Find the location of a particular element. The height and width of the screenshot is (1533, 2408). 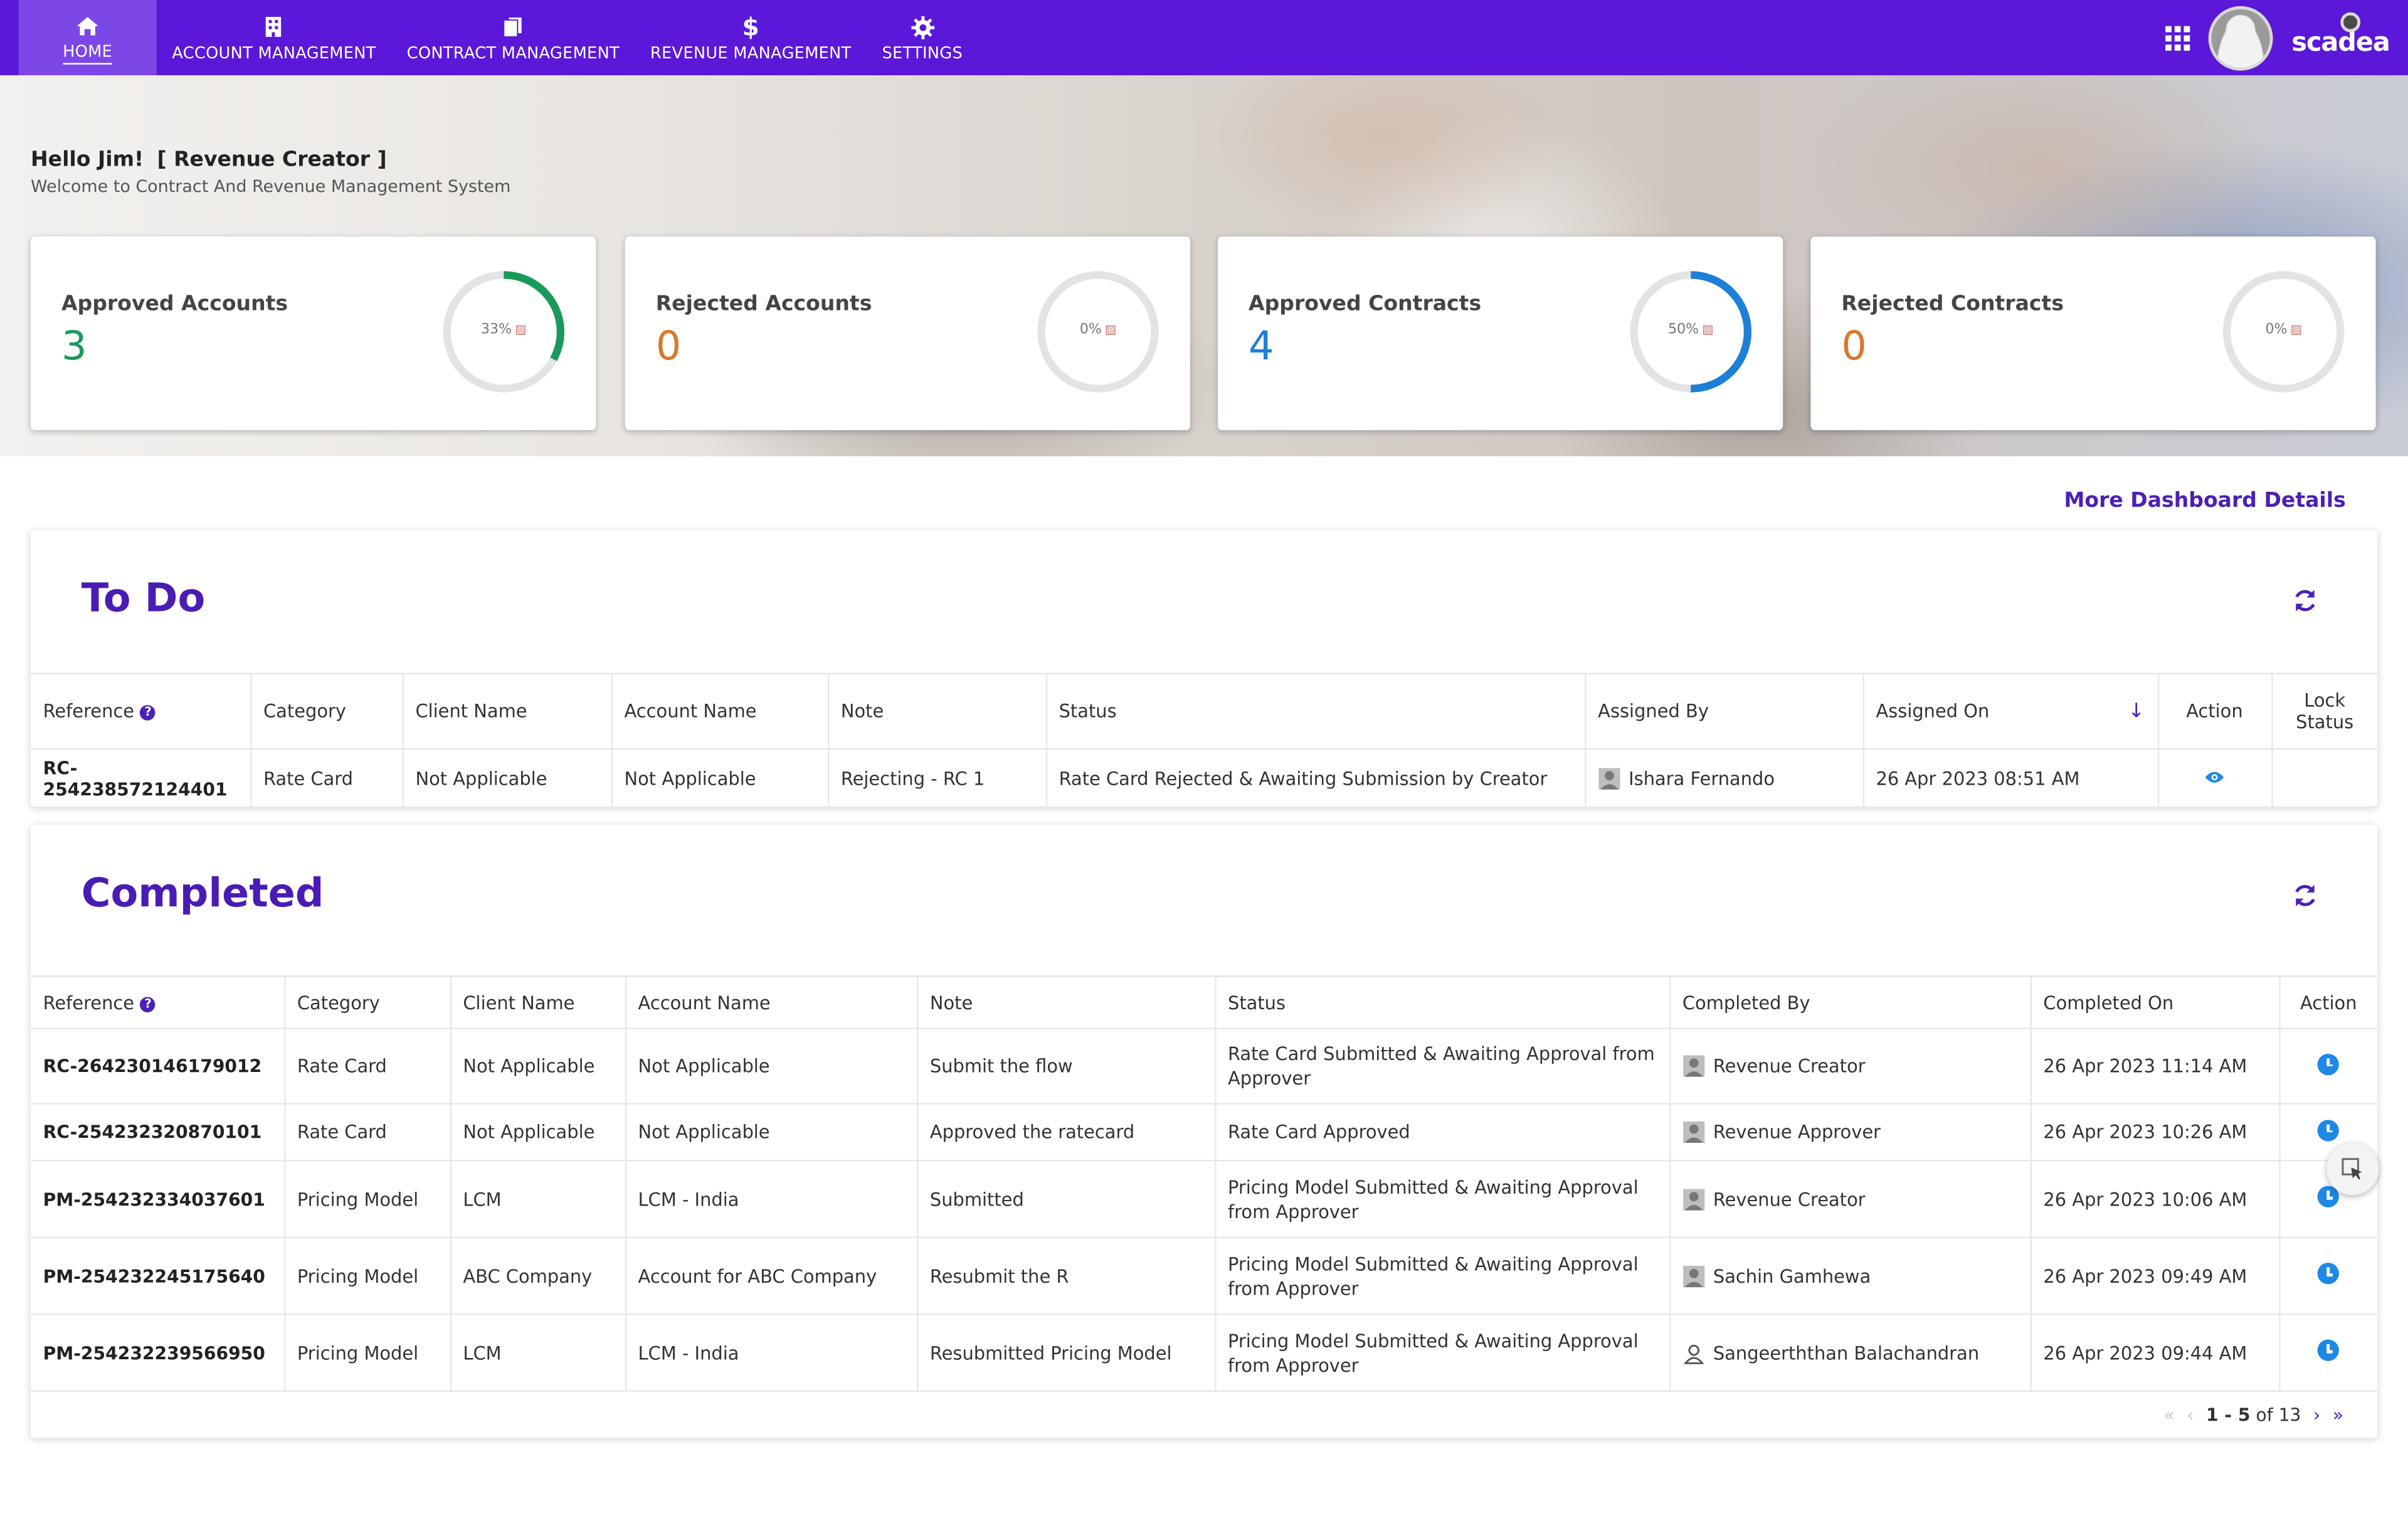

cell-completed-on: 26 Apr 2023 09:49 AM is located at coordinates (2154, 1276).